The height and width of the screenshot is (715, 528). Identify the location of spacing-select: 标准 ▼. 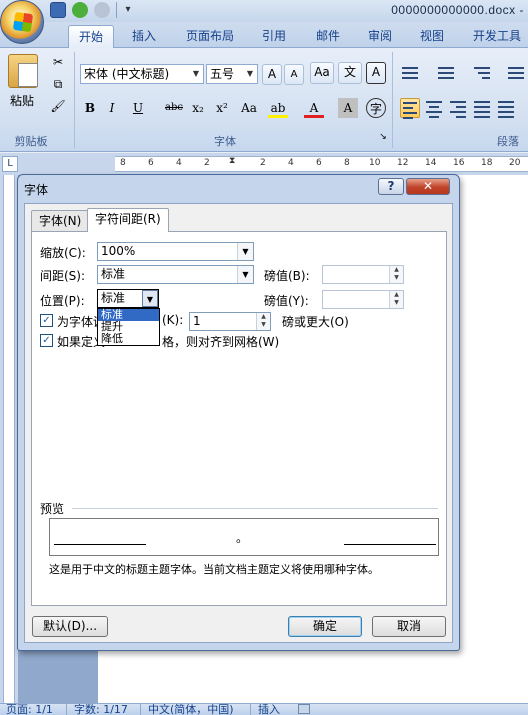
(175, 274).